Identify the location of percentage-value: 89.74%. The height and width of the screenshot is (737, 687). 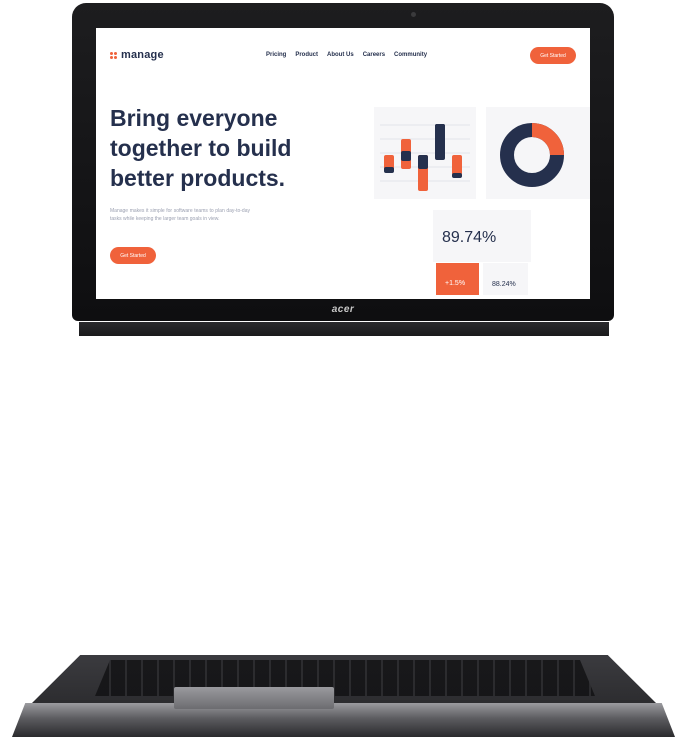
(469, 237).